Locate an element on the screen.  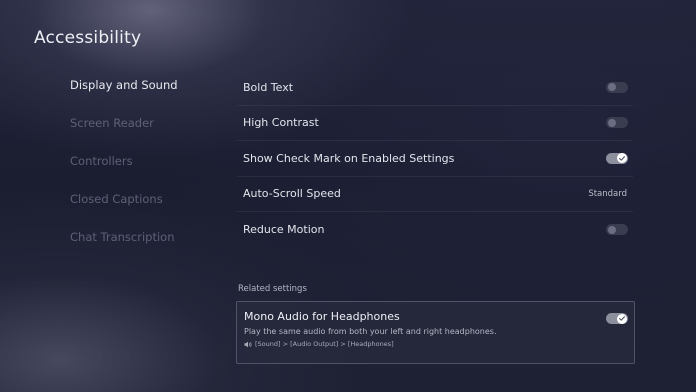
show-check-mark-toggle is located at coordinates (617, 158).